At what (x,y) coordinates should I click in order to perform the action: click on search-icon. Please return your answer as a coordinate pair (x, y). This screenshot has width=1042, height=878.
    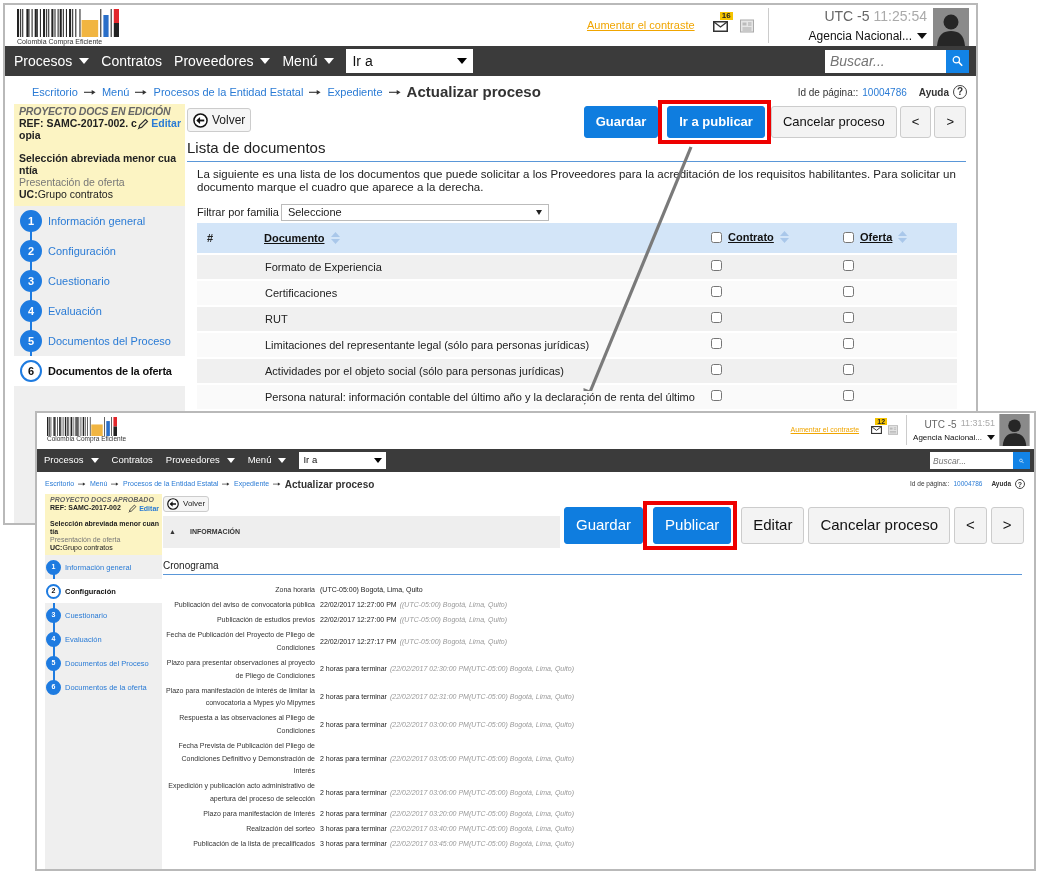
    Looking at the image, I should click on (957, 61).